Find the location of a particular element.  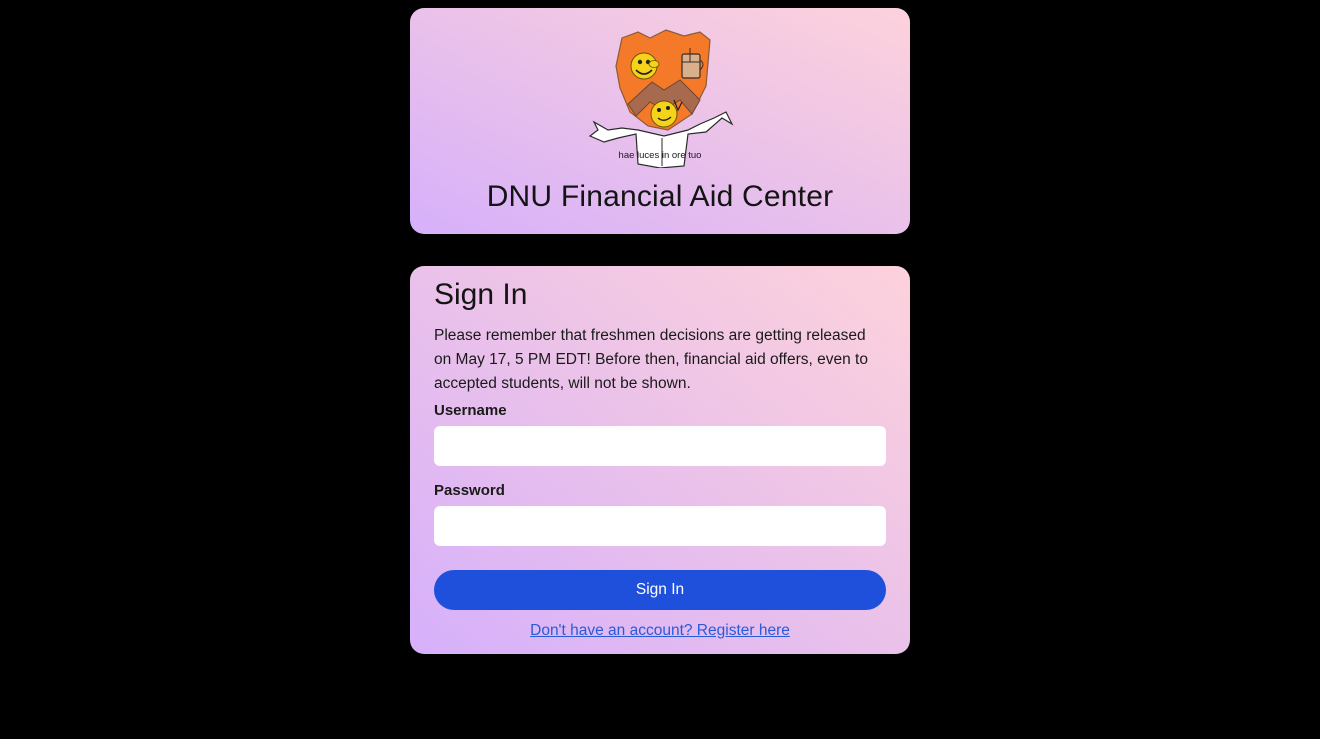

university-crest-logo: hae luces in ore tuo is located at coordinates (661, 98).